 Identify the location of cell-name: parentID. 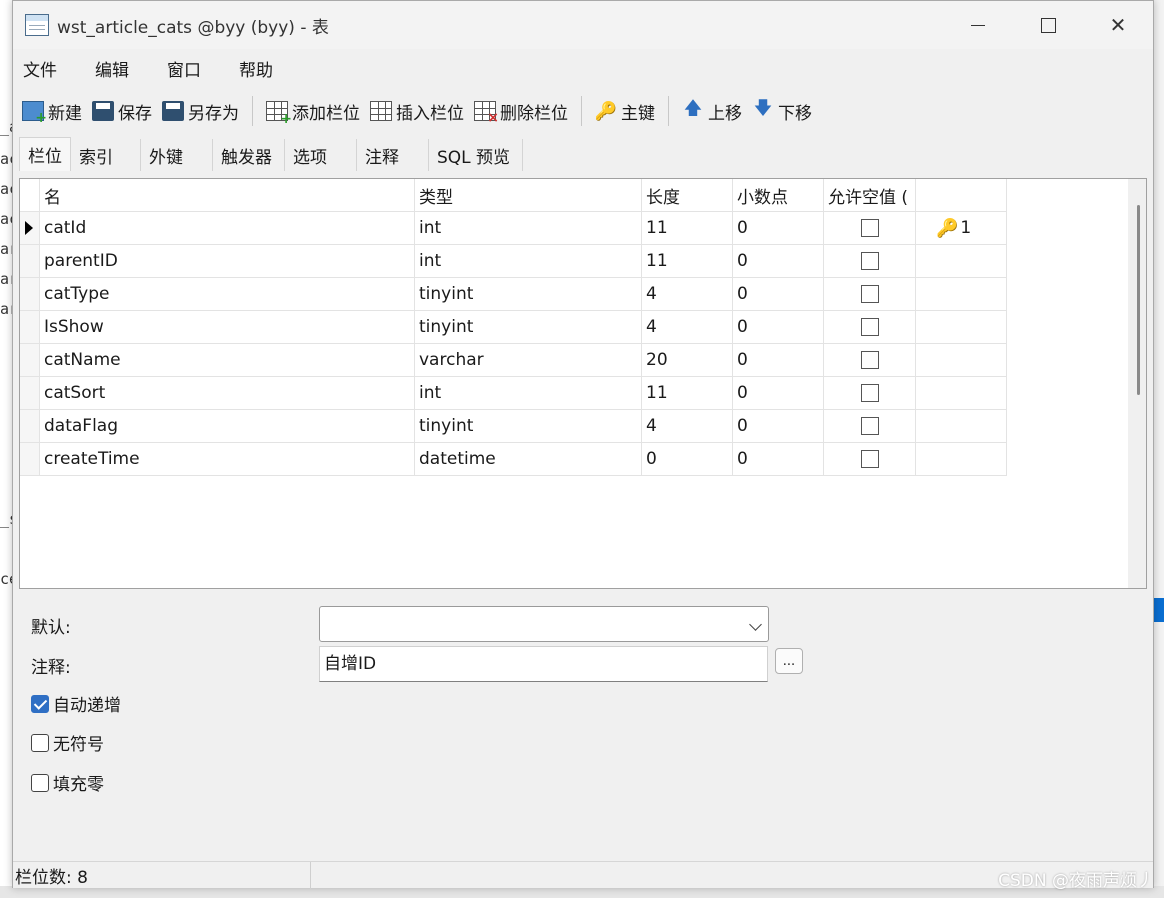
(227, 261).